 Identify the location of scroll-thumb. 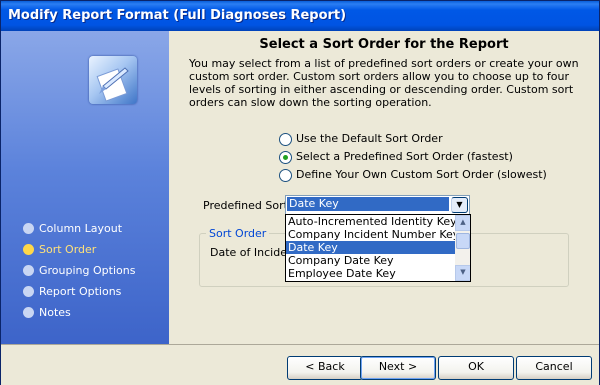
(463, 241).